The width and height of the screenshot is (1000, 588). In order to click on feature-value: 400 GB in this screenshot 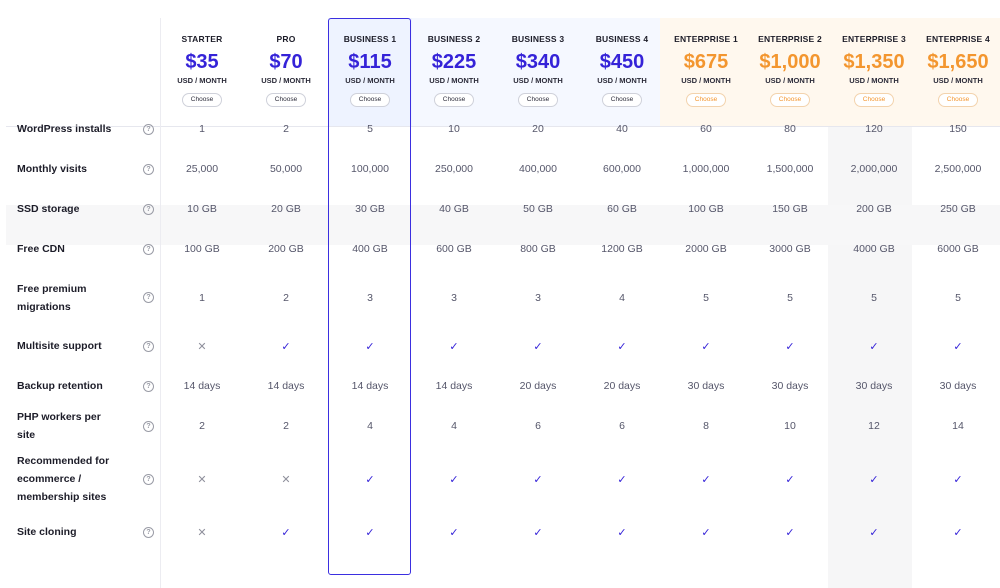, I will do `click(370, 249)`.